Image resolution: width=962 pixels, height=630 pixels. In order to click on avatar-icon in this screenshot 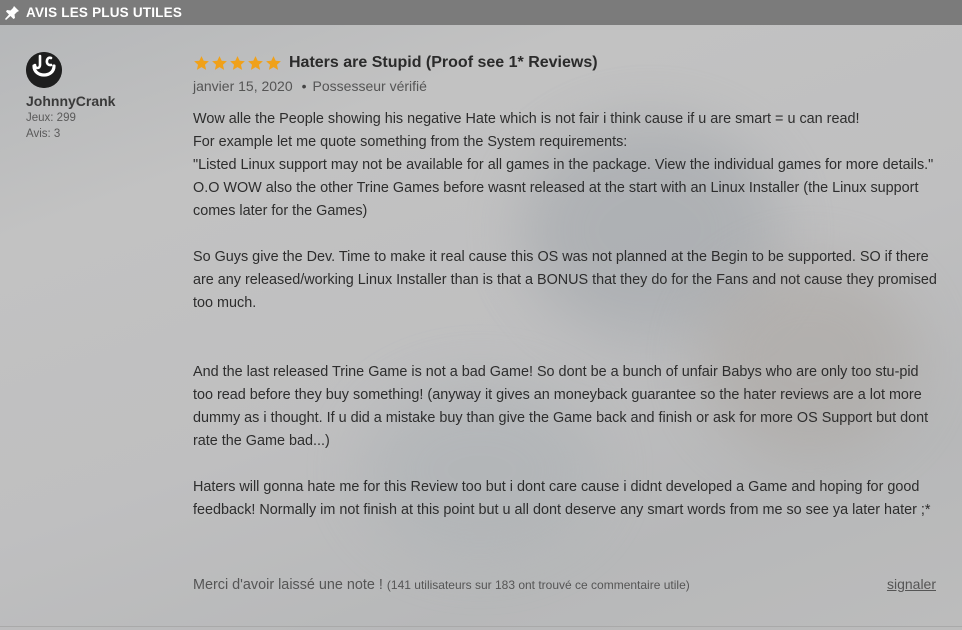, I will do `click(44, 70)`.